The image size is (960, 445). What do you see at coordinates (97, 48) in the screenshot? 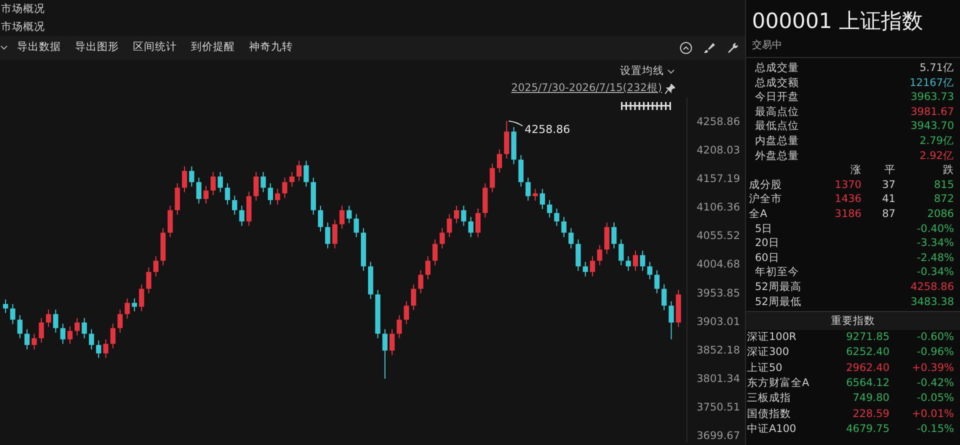
I see `toolbar-button: 导出图形` at bounding box center [97, 48].